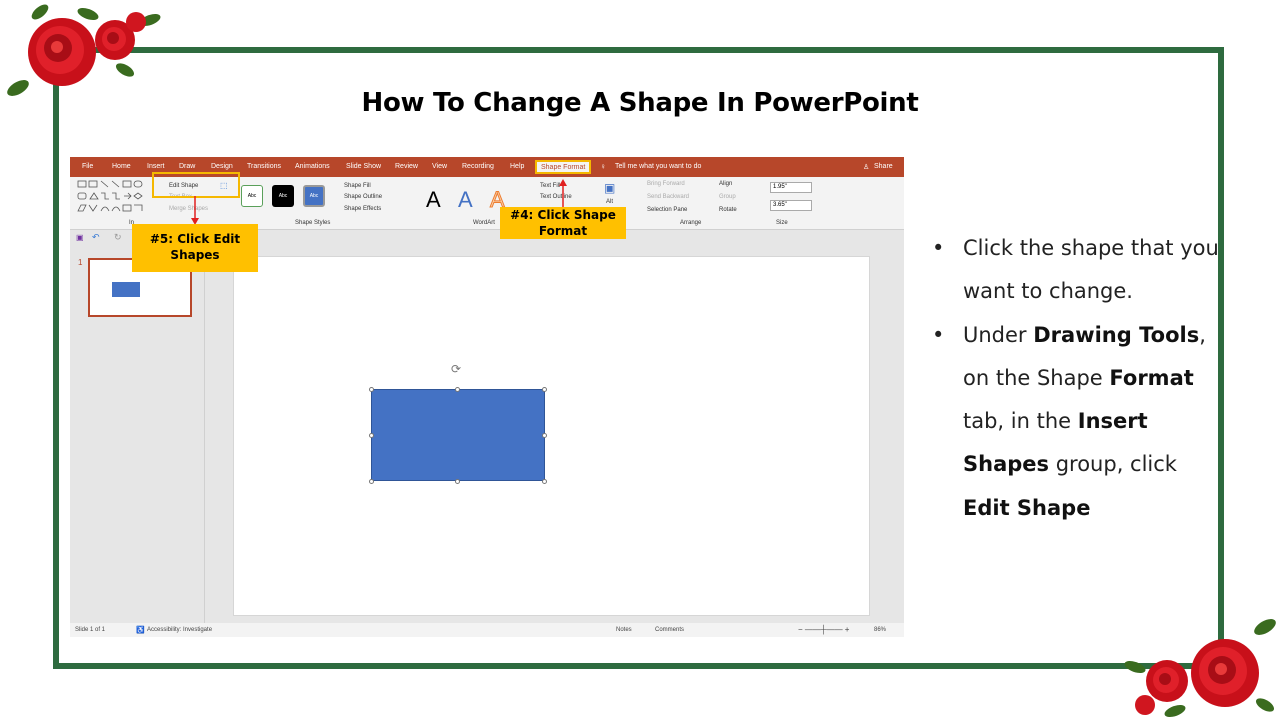  What do you see at coordinates (195, 248) in the screenshot?
I see `callout-step-5: #5: Click Edit Shapes` at bounding box center [195, 248].